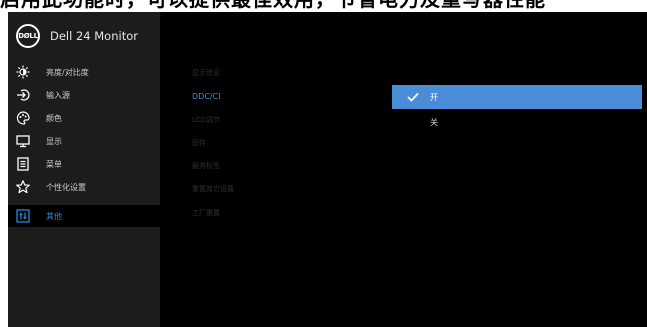 Image resolution: width=647 pixels, height=327 pixels. I want to click on option-label: 关, so click(434, 122).